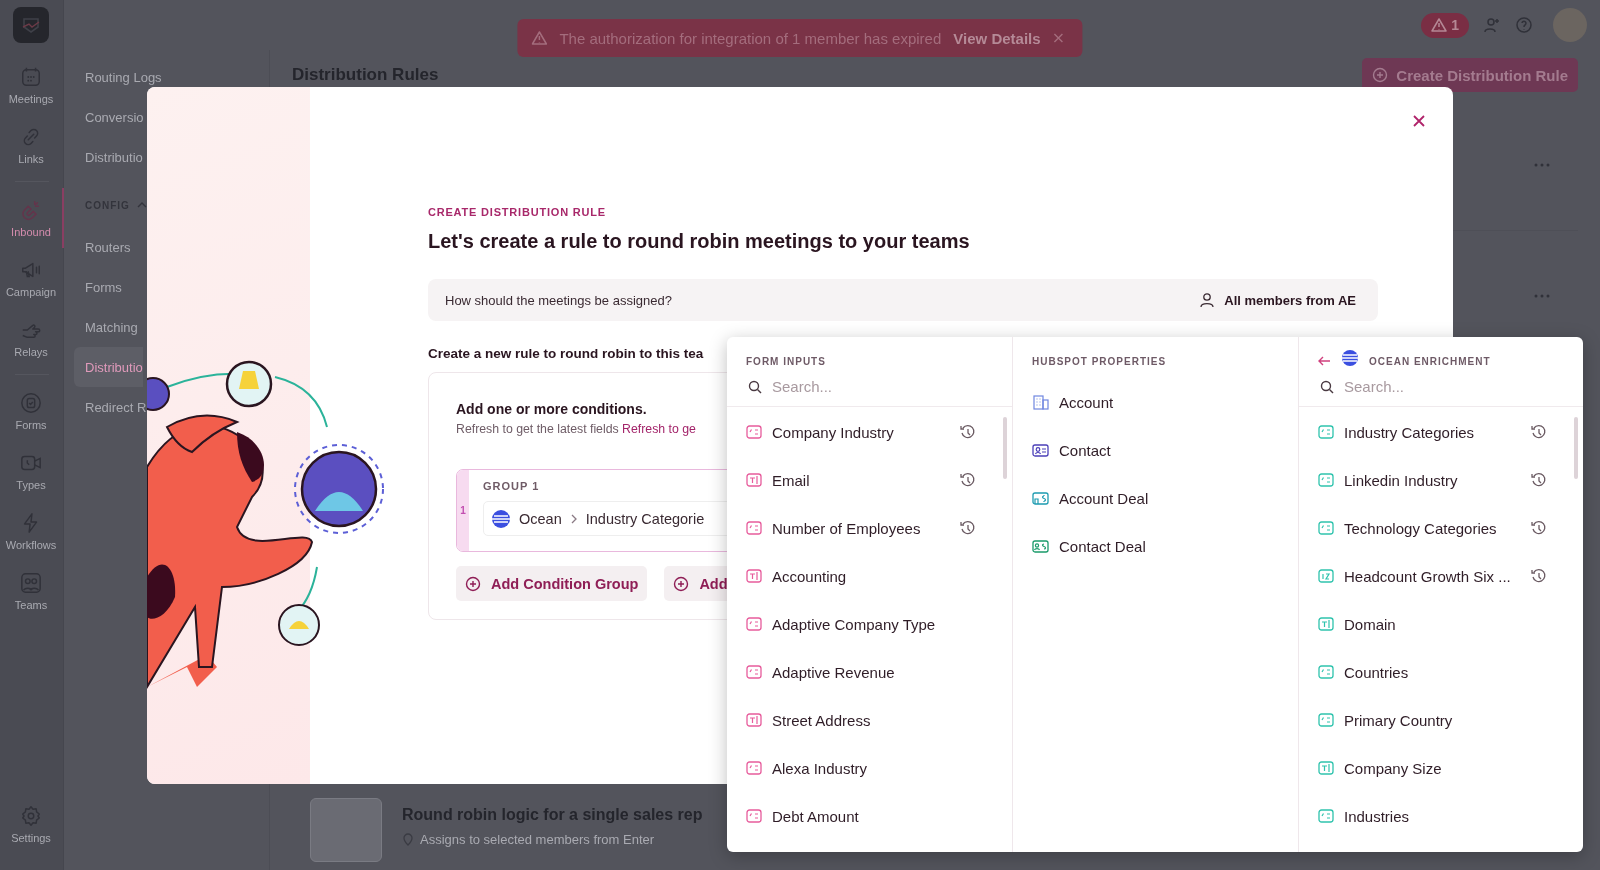  What do you see at coordinates (32, 338) in the screenshot?
I see `nav-button: Relays` at bounding box center [32, 338].